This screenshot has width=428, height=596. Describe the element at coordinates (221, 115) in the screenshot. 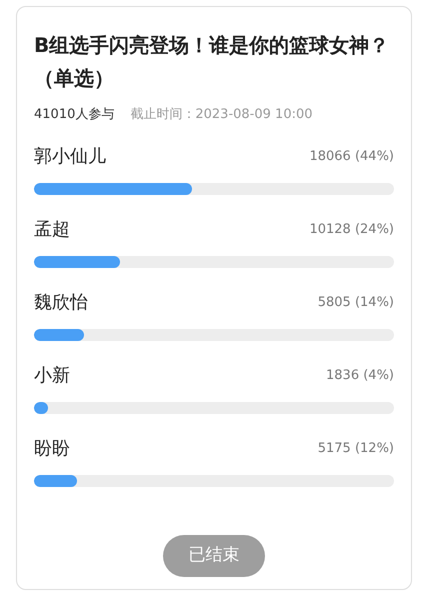

I see `deadline-text: 截止时间：2023-08-09 10:00` at that location.